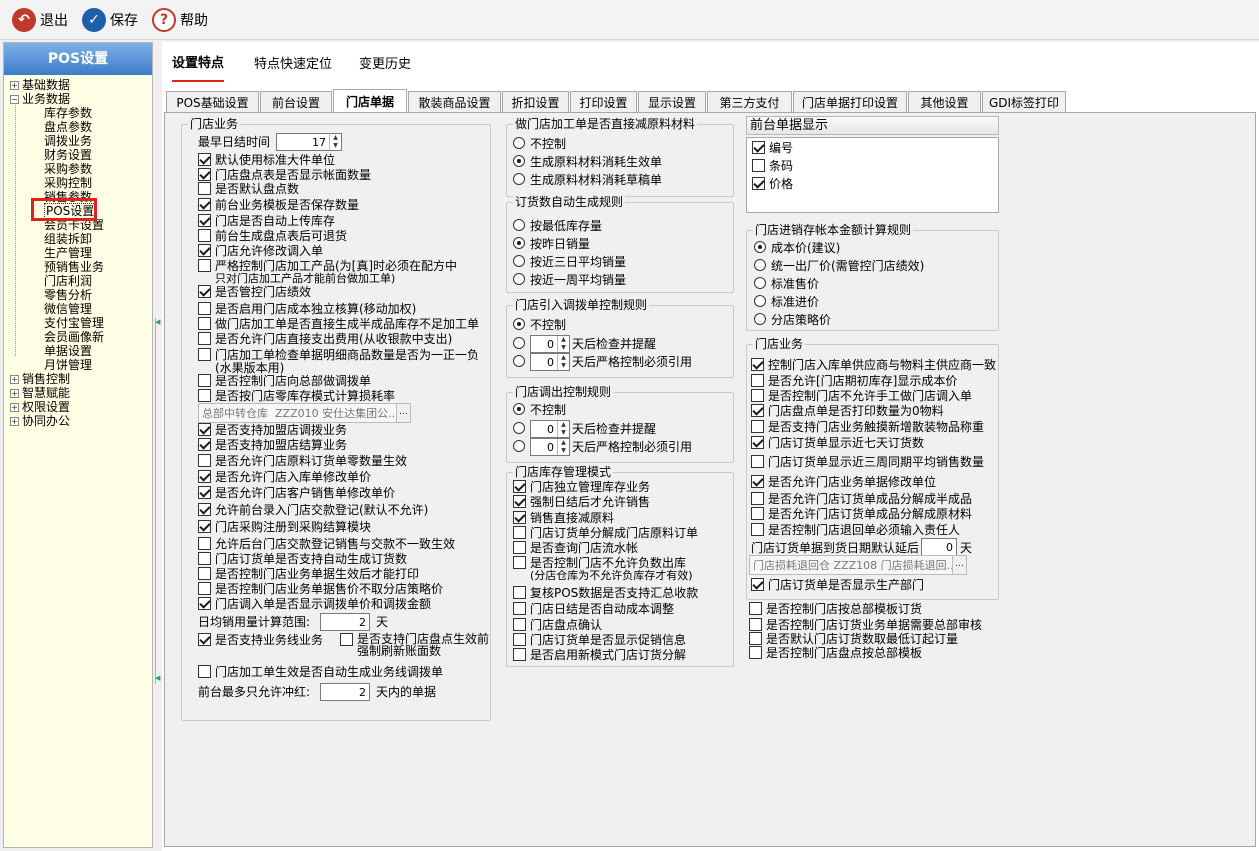  I want to click on stock-mode-check: 是否控制门店不允许负数出库, so click(599, 563).